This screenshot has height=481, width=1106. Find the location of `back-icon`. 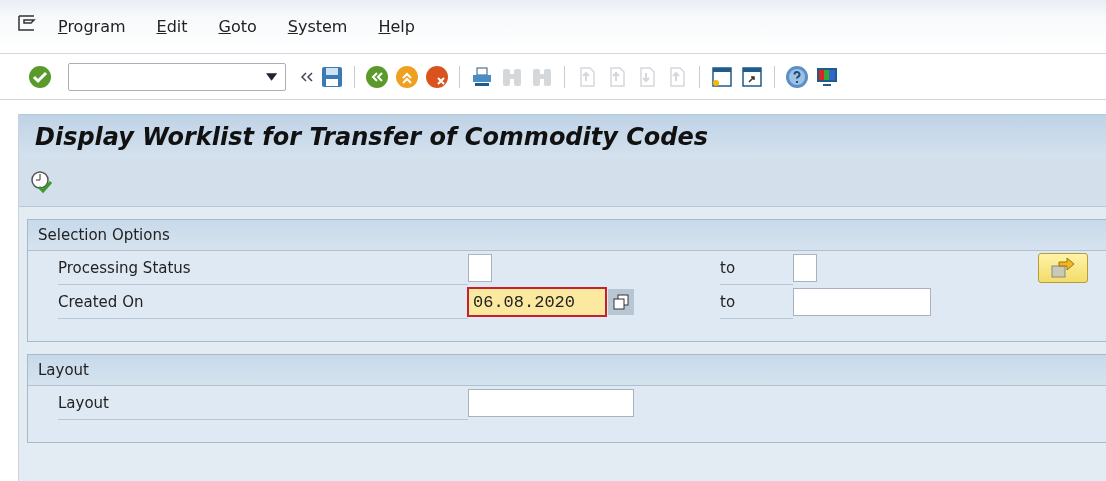

back-icon is located at coordinates (377, 76).